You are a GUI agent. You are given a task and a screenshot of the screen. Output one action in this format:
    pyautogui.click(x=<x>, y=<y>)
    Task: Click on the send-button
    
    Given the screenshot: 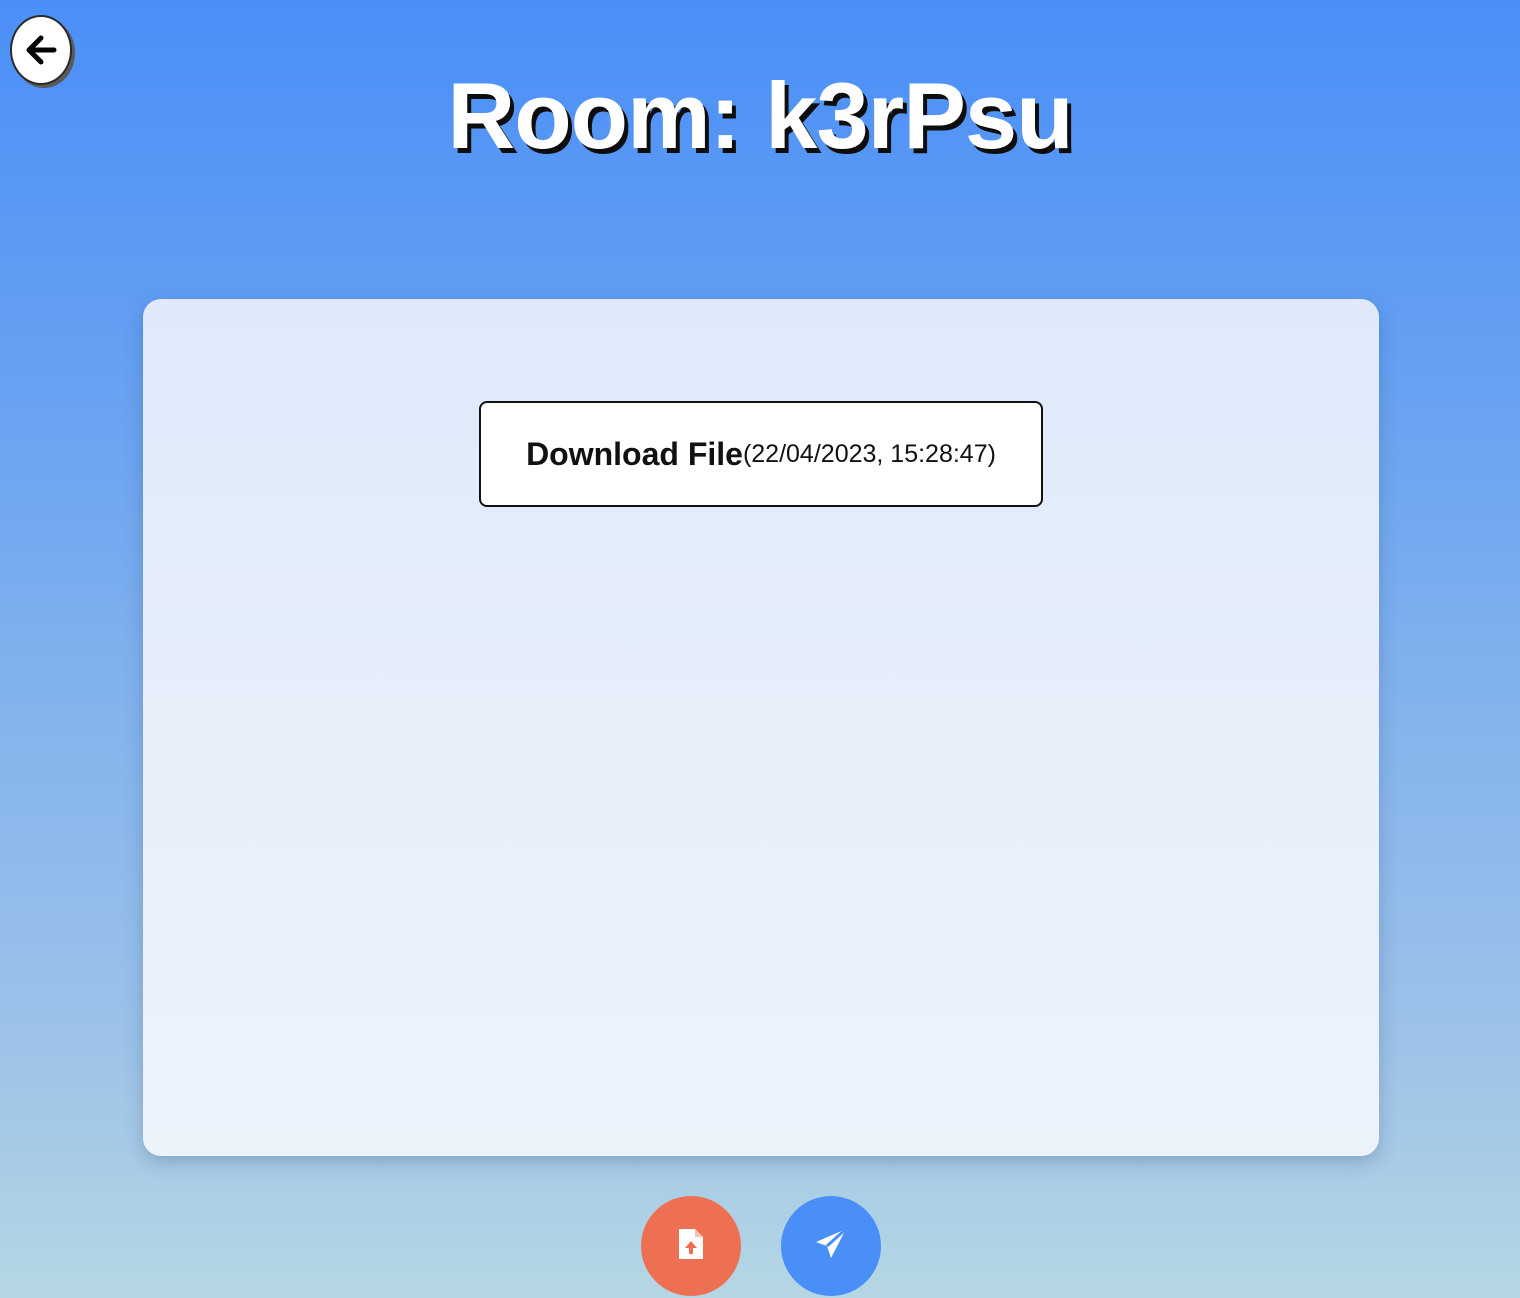 What is the action you would take?
    pyautogui.click(x=831, y=1246)
    